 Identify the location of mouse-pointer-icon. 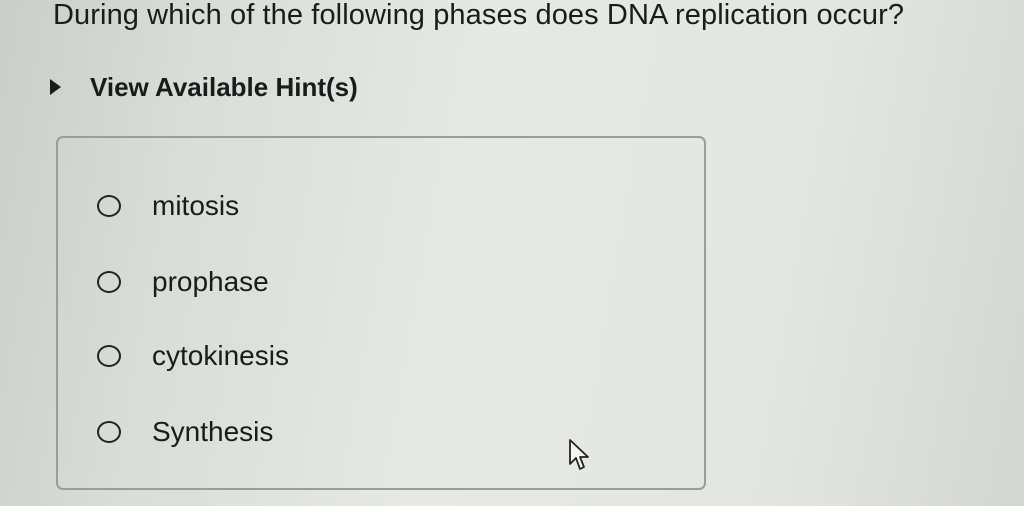
(579, 454).